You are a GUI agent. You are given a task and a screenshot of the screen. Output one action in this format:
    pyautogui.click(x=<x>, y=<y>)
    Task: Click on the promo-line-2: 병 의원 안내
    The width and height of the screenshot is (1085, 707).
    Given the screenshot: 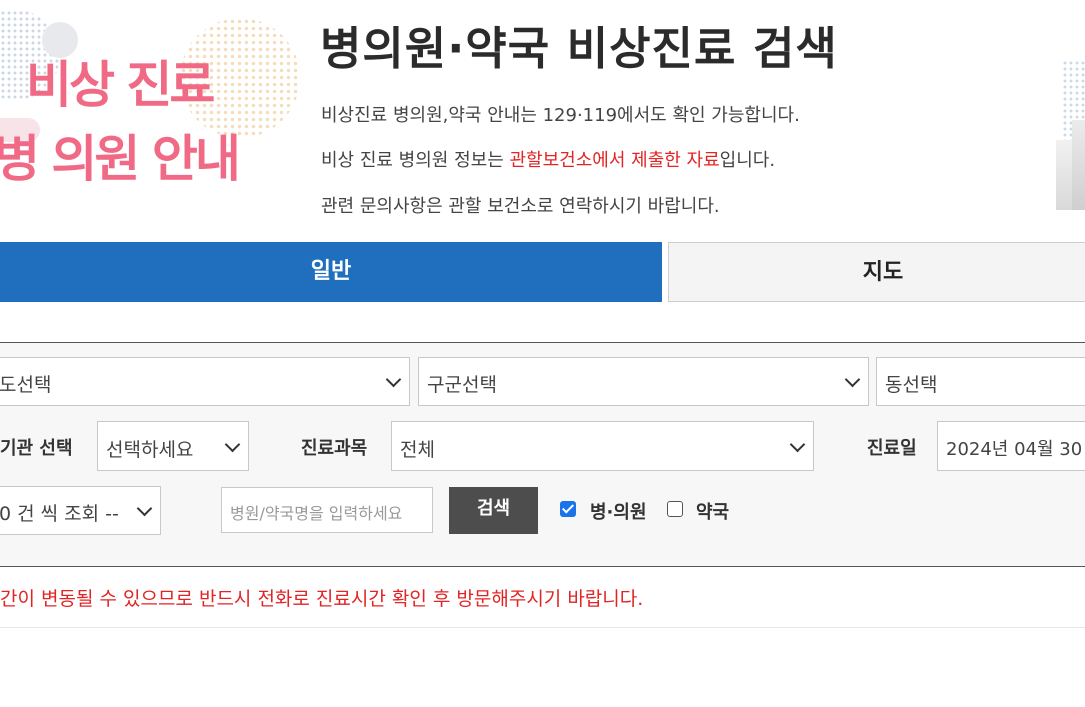 What is the action you would take?
    pyautogui.click(x=120, y=159)
    